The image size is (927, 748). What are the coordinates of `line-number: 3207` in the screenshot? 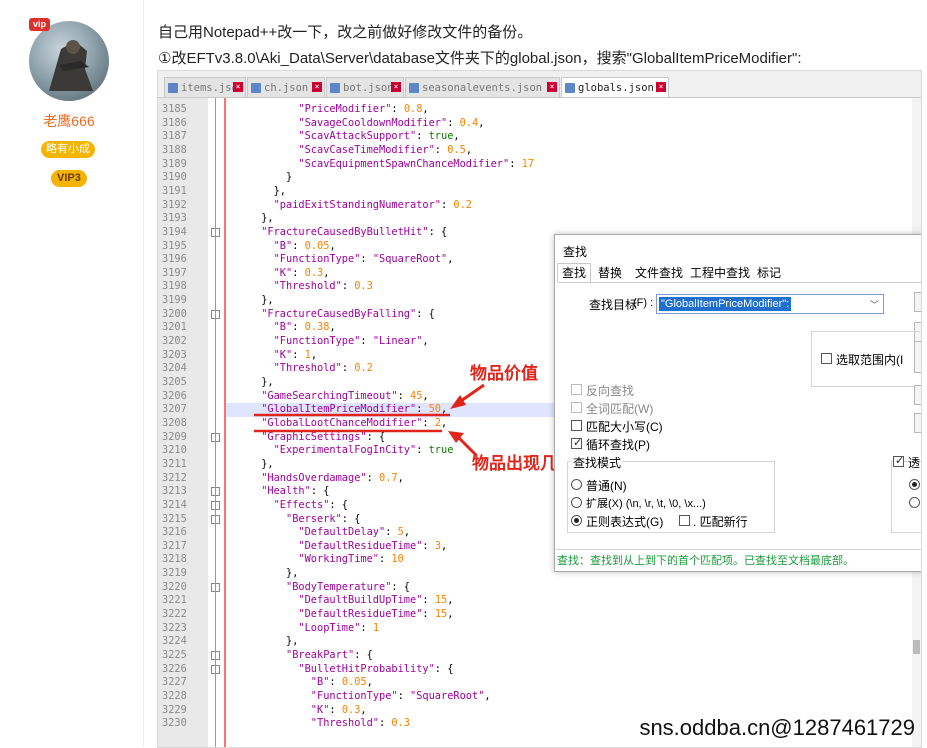 It's located at (174, 409).